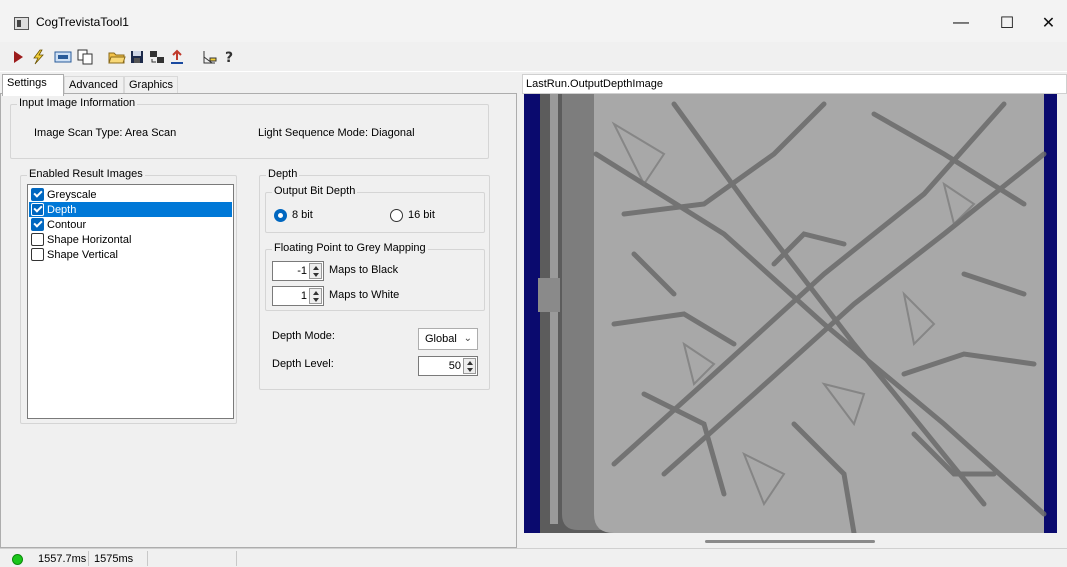 This screenshot has width=1067, height=567. I want to click on maximize-button: ☐, so click(1007, 23).